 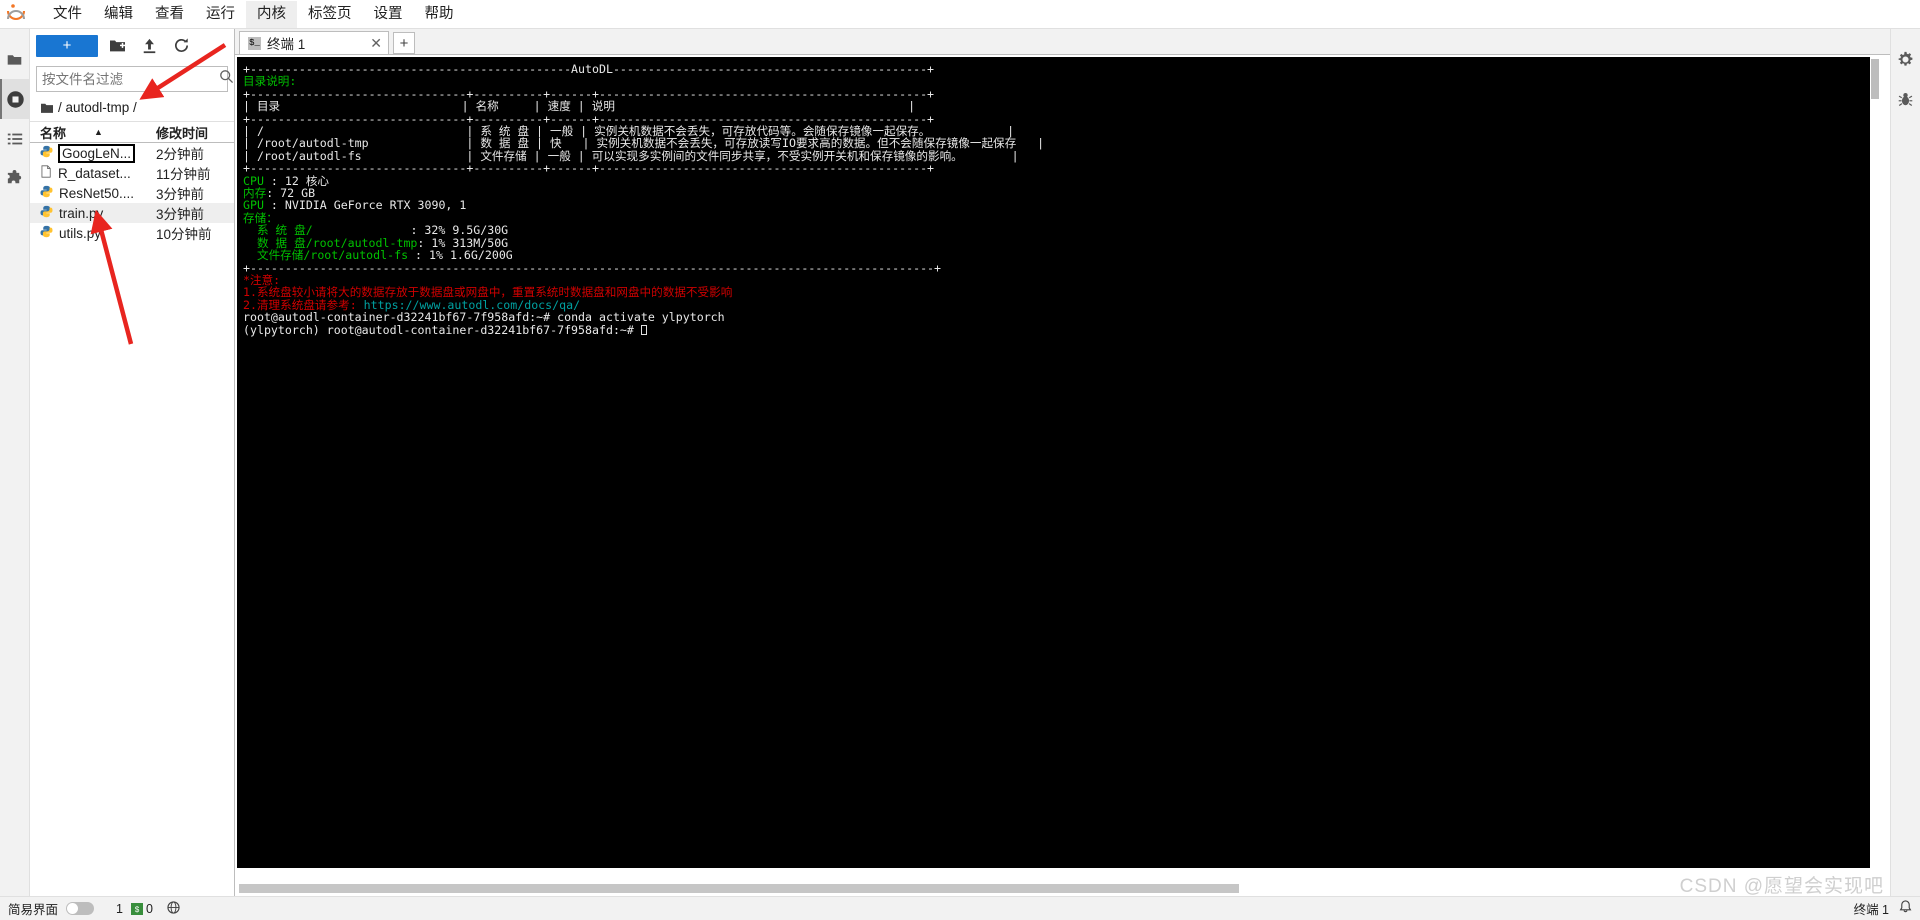 I want to click on menu-settings: 设置, so click(x=388, y=14).